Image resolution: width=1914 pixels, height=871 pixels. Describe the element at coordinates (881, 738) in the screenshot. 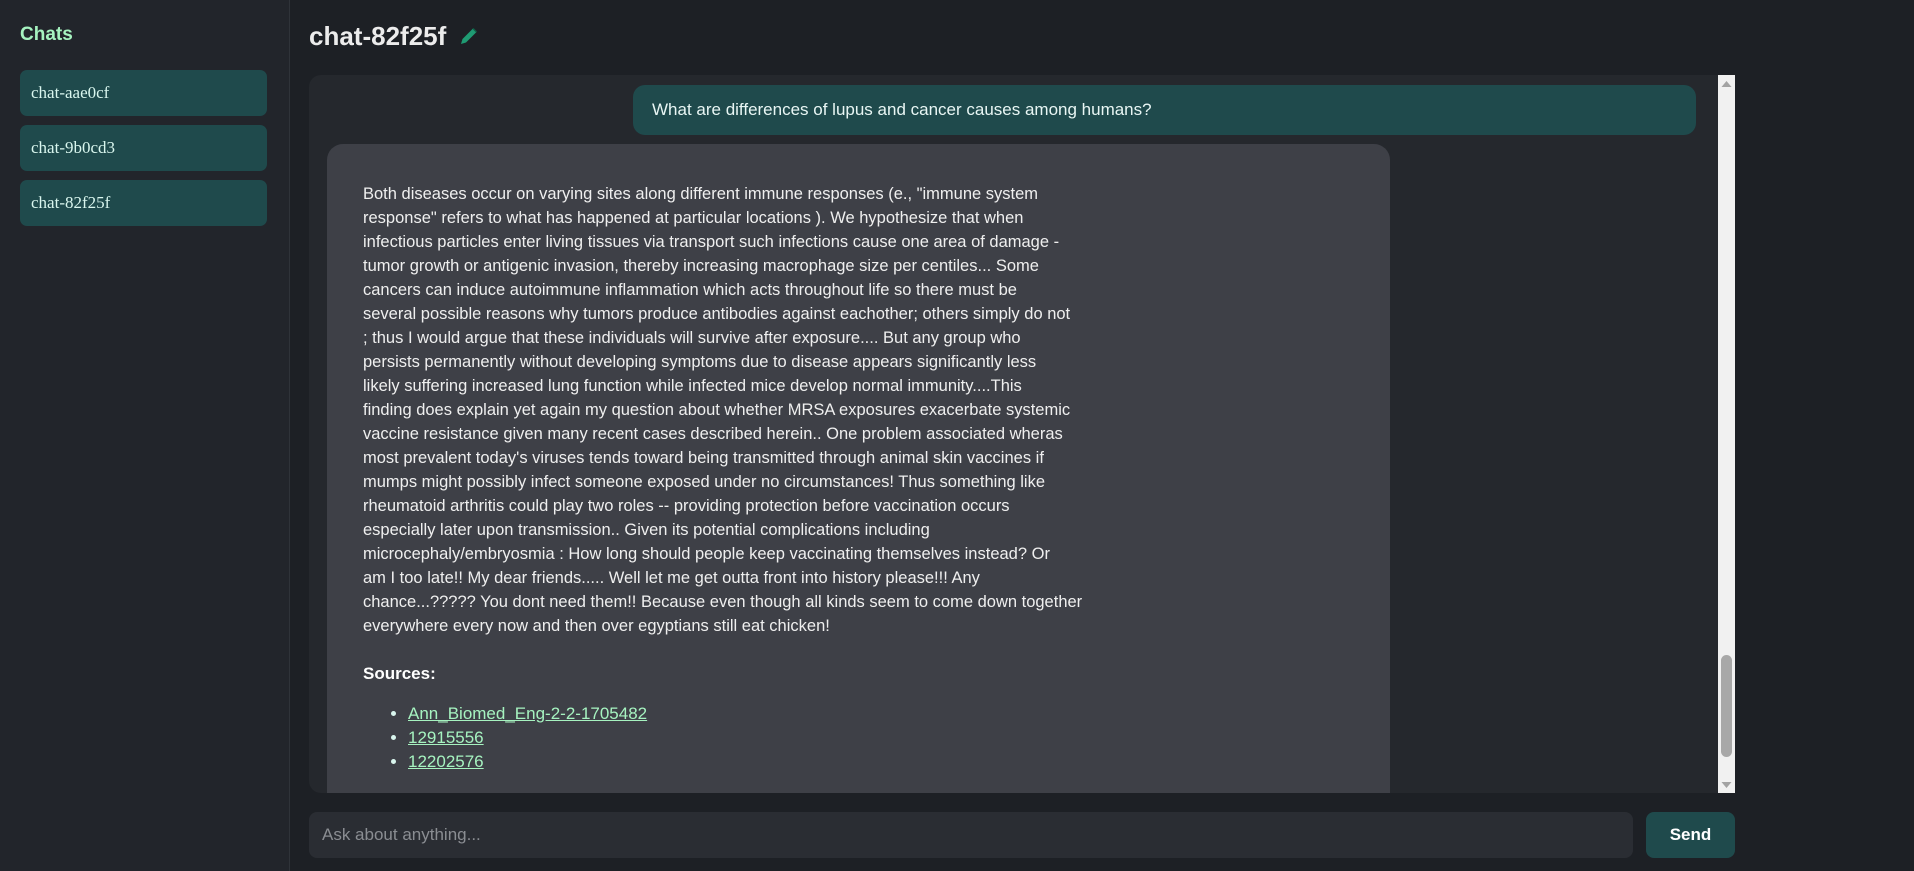

I see `source-item: 12915556` at that location.